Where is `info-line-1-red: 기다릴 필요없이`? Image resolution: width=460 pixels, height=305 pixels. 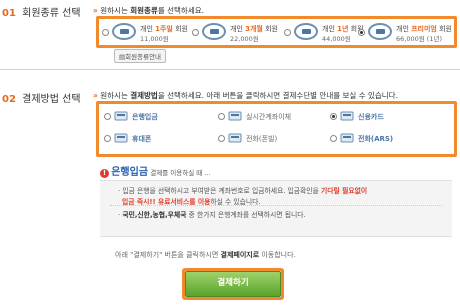 info-line-1-red: 기다릴 필요없이 is located at coordinates (344, 191).